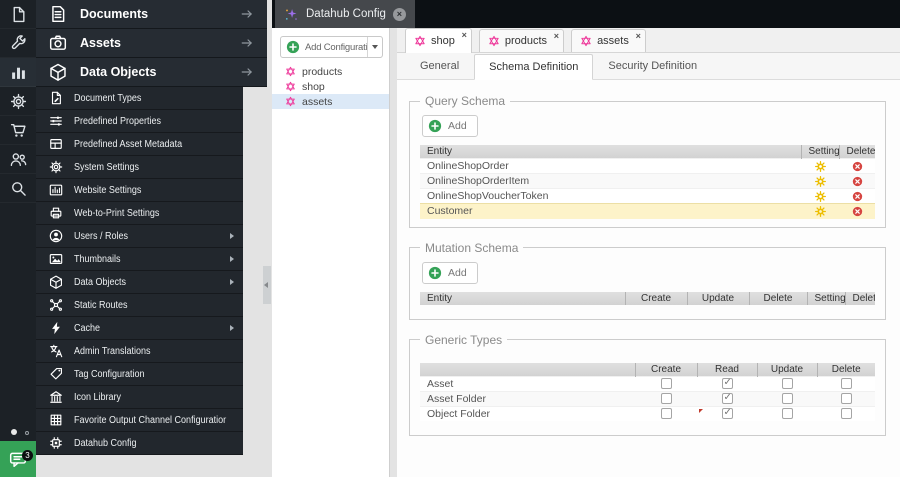 This screenshot has height=477, width=900. Describe the element at coordinates (18, 459) in the screenshot. I see `feedback-chat-button: 3` at that location.